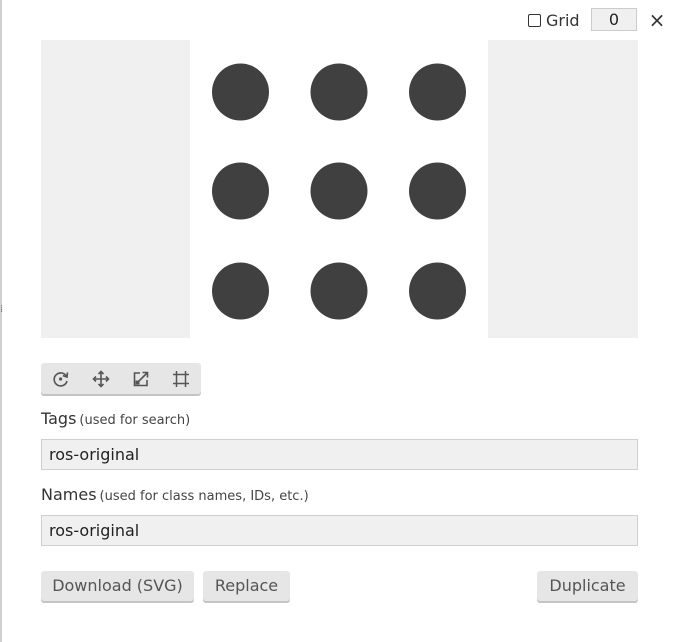  I want to click on names-hint: (used for class names, IDs, etc.), so click(204, 496).